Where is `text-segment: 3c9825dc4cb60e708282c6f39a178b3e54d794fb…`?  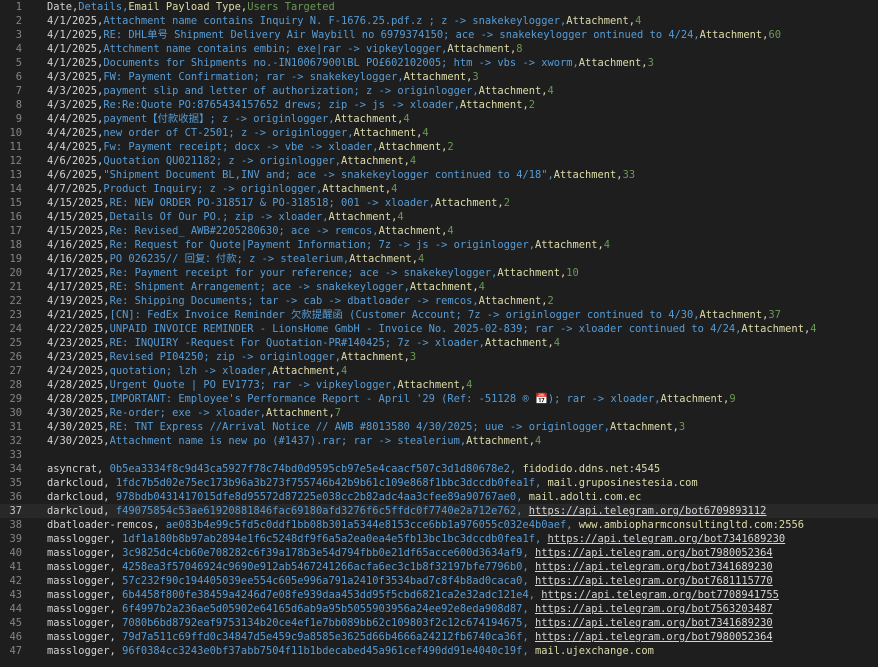
text-segment: 3c9825dc4cb60e708282c6f39a178b3e54d794fb… is located at coordinates (328, 553).